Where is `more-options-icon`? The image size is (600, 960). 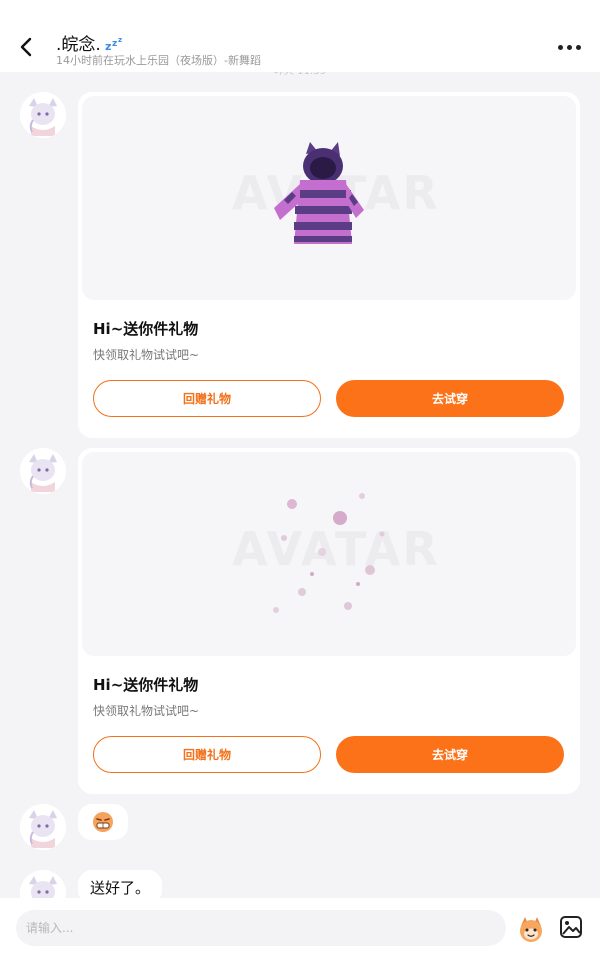 more-options-icon is located at coordinates (569, 47).